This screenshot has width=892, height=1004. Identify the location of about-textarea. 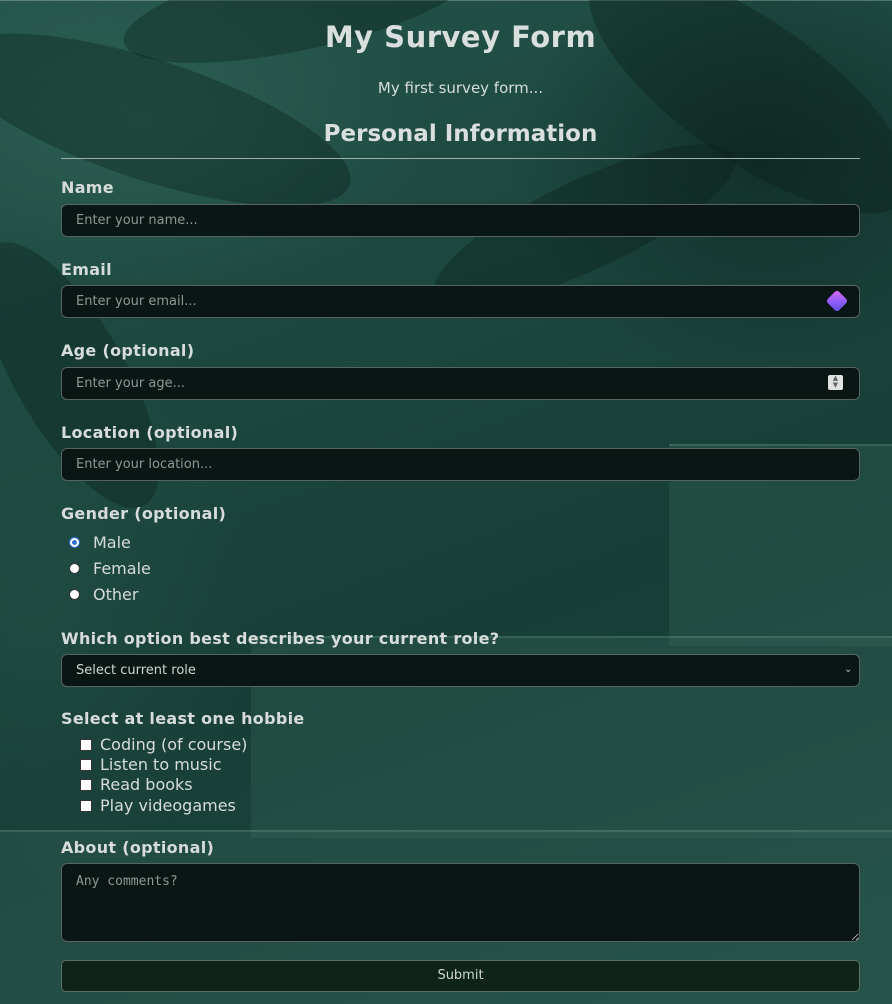
(460, 902).